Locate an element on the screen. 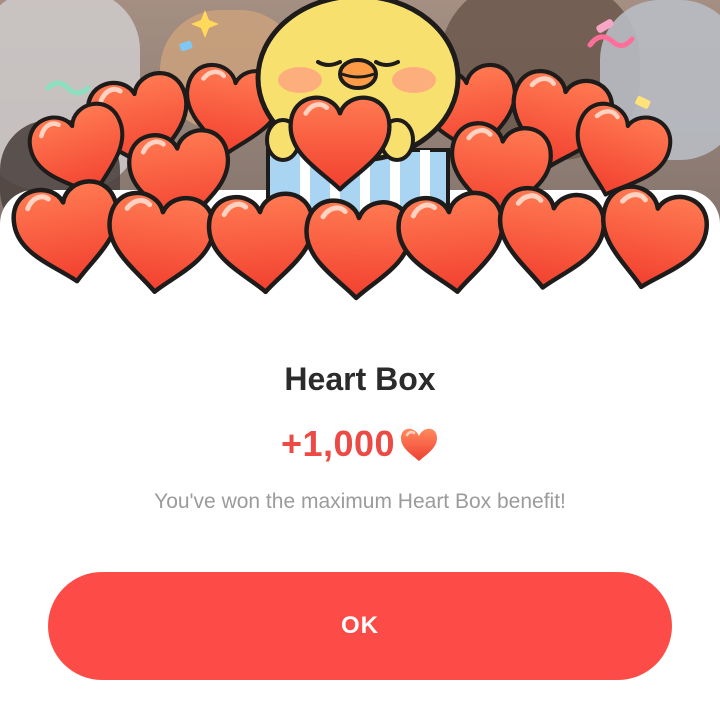  ok-button: OK is located at coordinates (360, 626).